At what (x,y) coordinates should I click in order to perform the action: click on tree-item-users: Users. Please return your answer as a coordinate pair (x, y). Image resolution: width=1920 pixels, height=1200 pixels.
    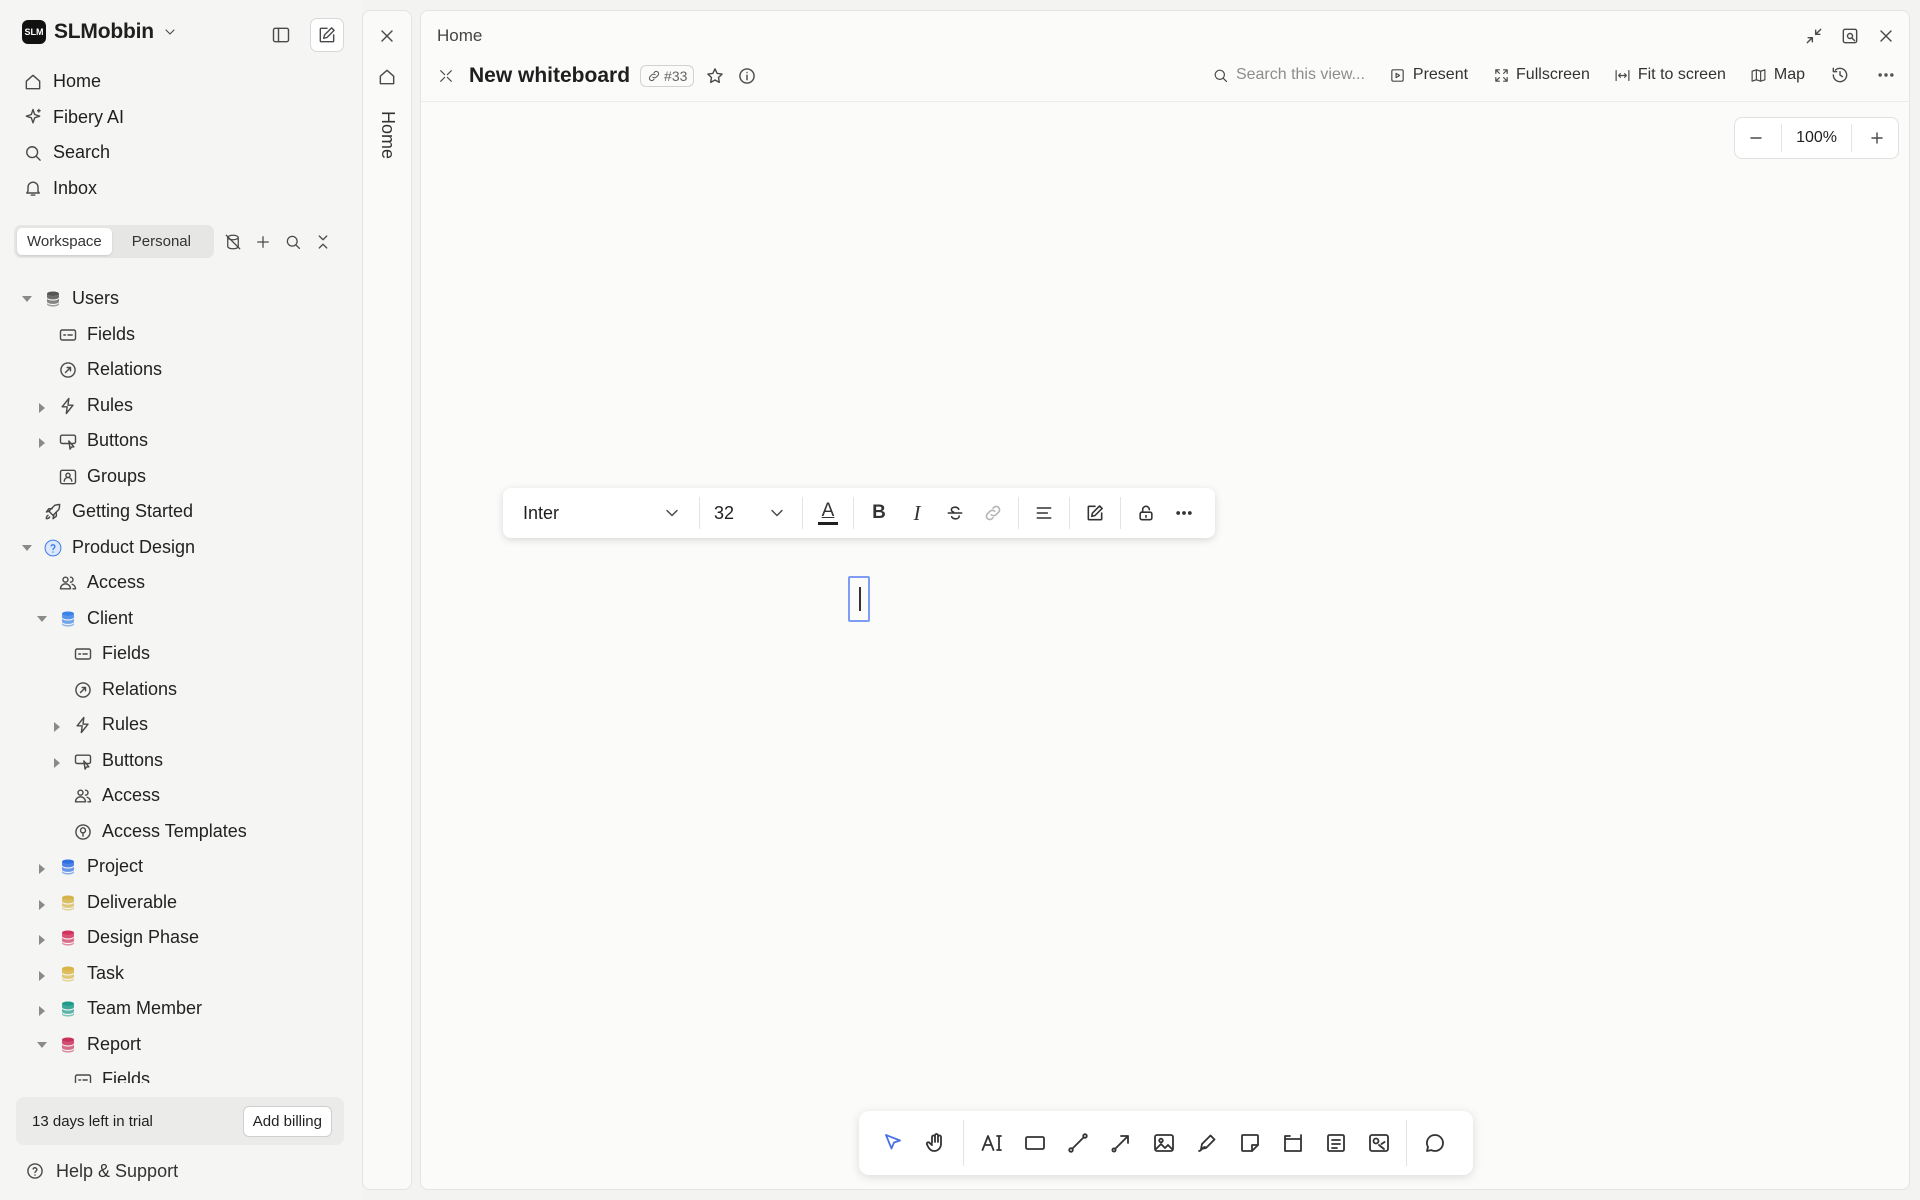
    Looking at the image, I should click on (181, 299).